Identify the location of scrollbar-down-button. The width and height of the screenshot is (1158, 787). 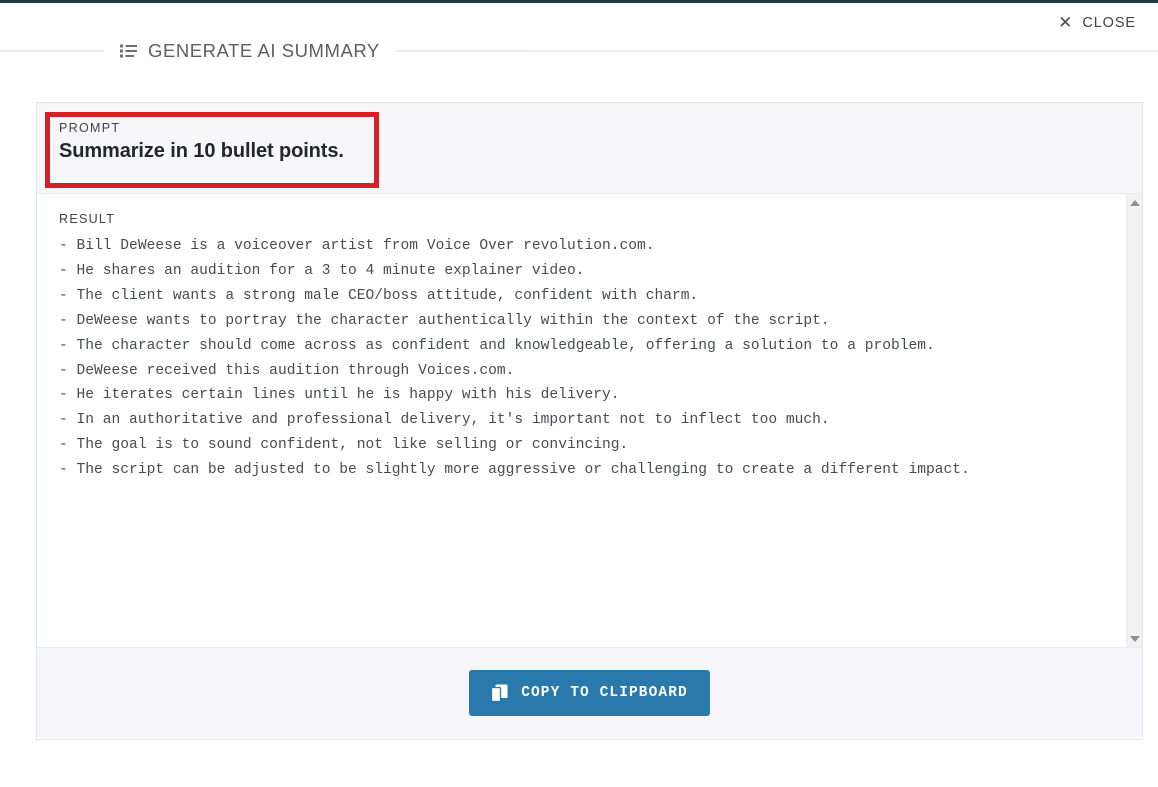
(1134, 638).